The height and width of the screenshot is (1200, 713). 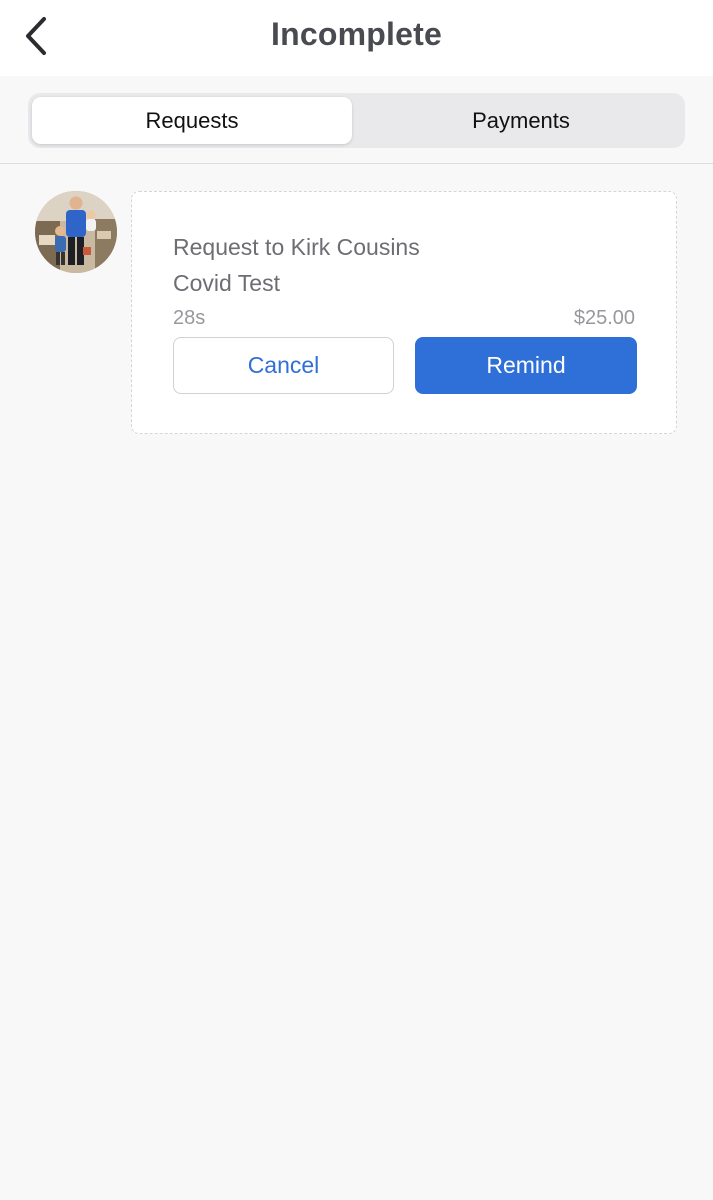 I want to click on request-amount: $25.00, so click(x=604, y=318).